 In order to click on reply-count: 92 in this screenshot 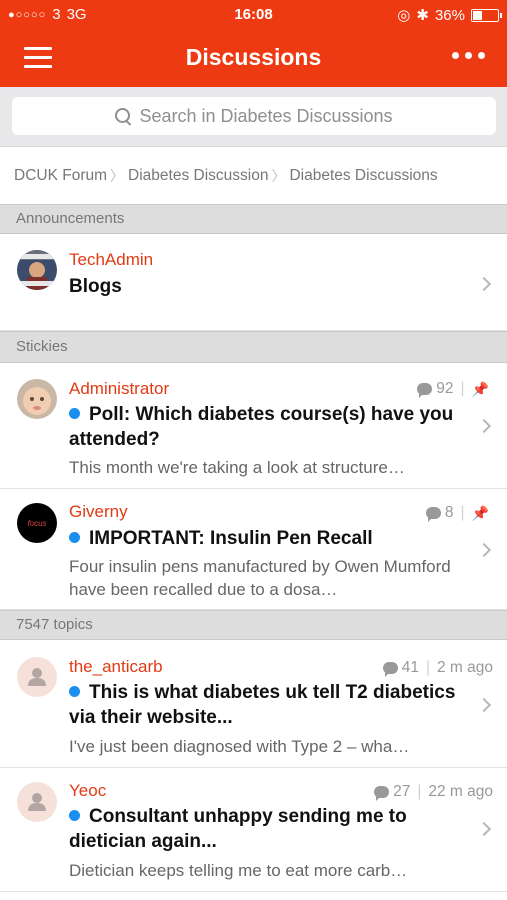, I will do `click(445, 388)`.